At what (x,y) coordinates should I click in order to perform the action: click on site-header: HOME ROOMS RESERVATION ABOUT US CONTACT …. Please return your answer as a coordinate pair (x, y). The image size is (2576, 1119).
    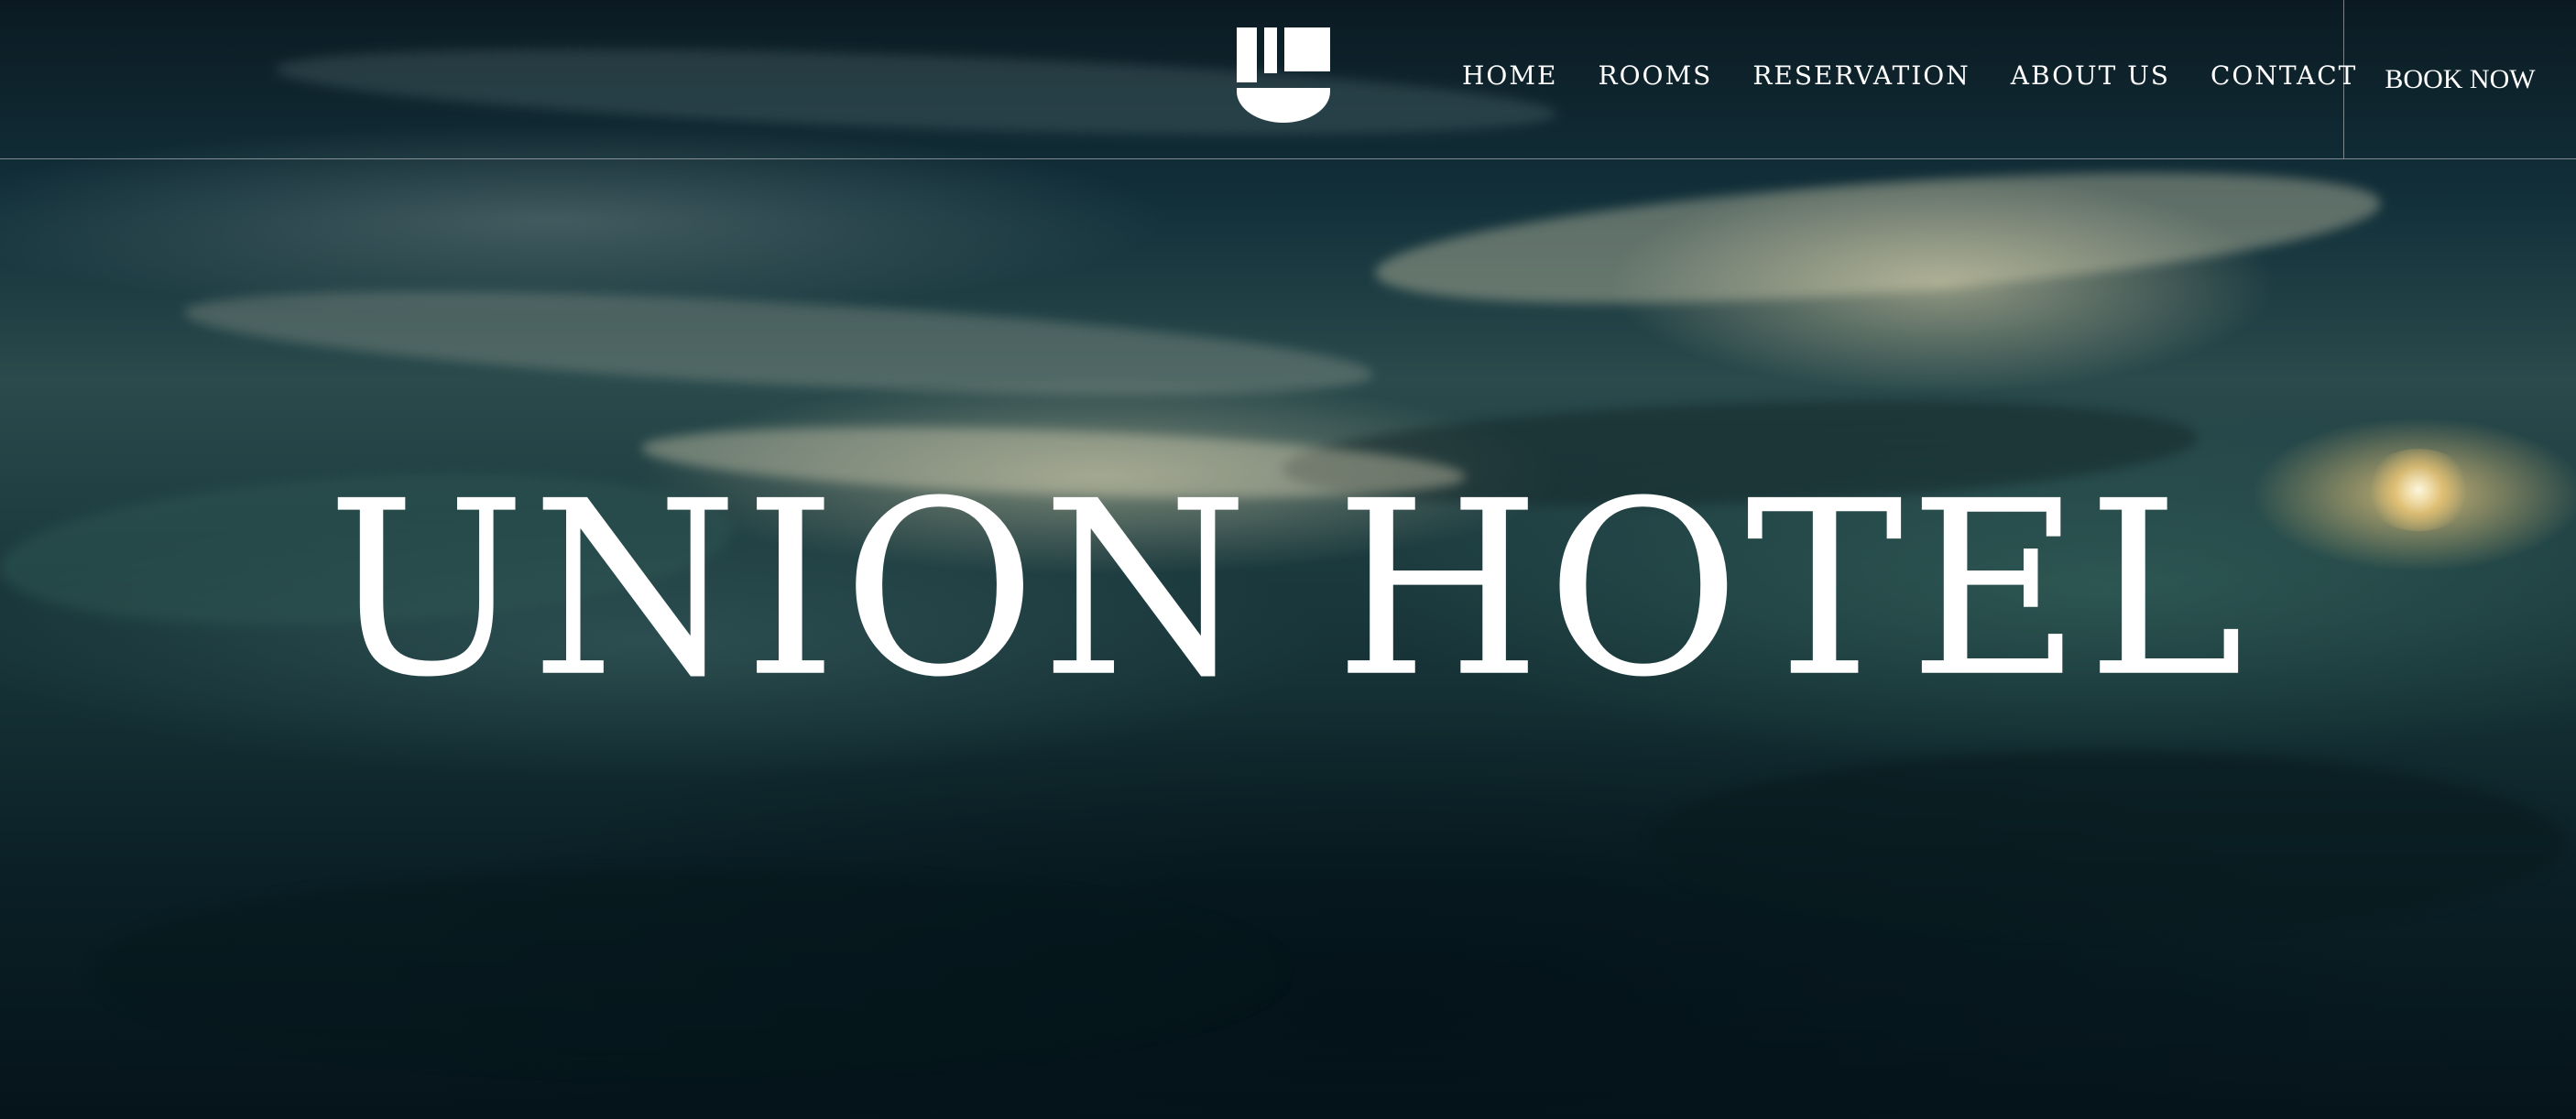
    Looking at the image, I should click on (1288, 80).